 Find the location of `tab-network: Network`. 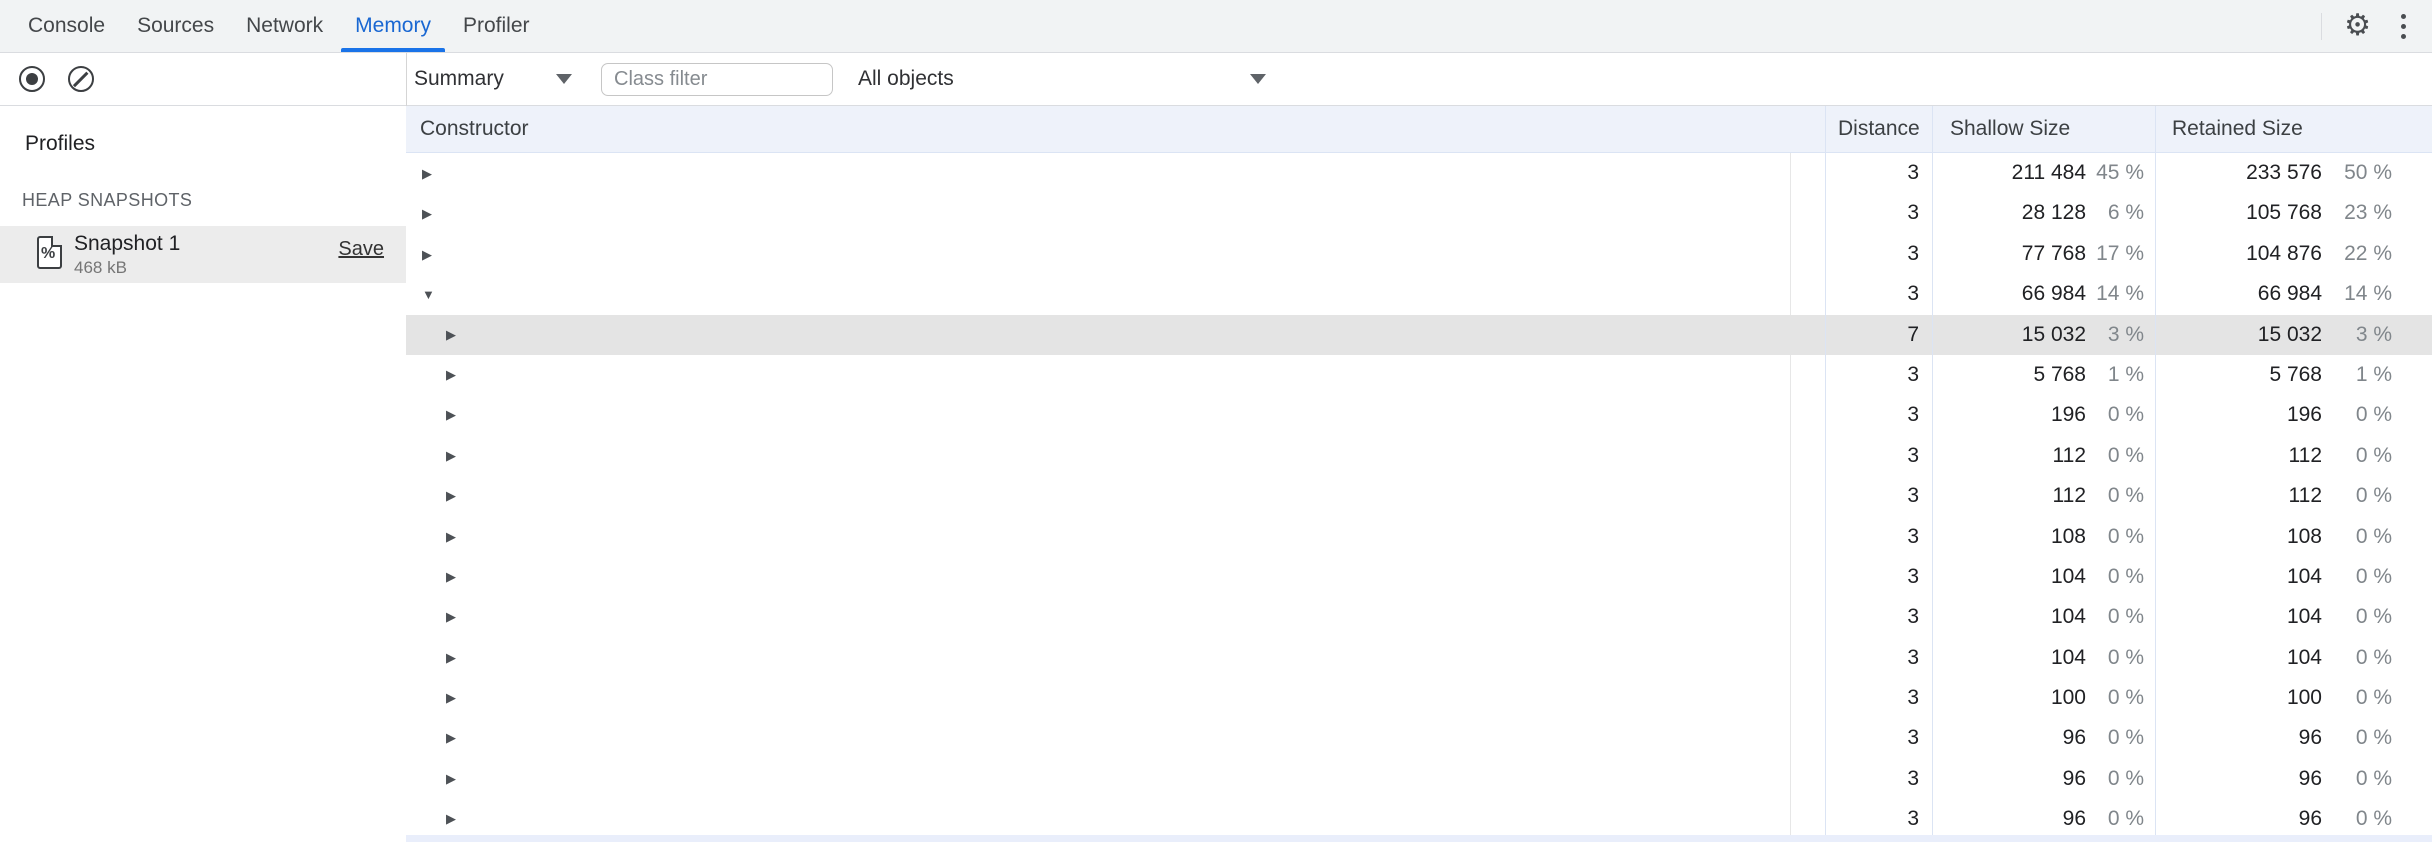

tab-network: Network is located at coordinates (284, 26).